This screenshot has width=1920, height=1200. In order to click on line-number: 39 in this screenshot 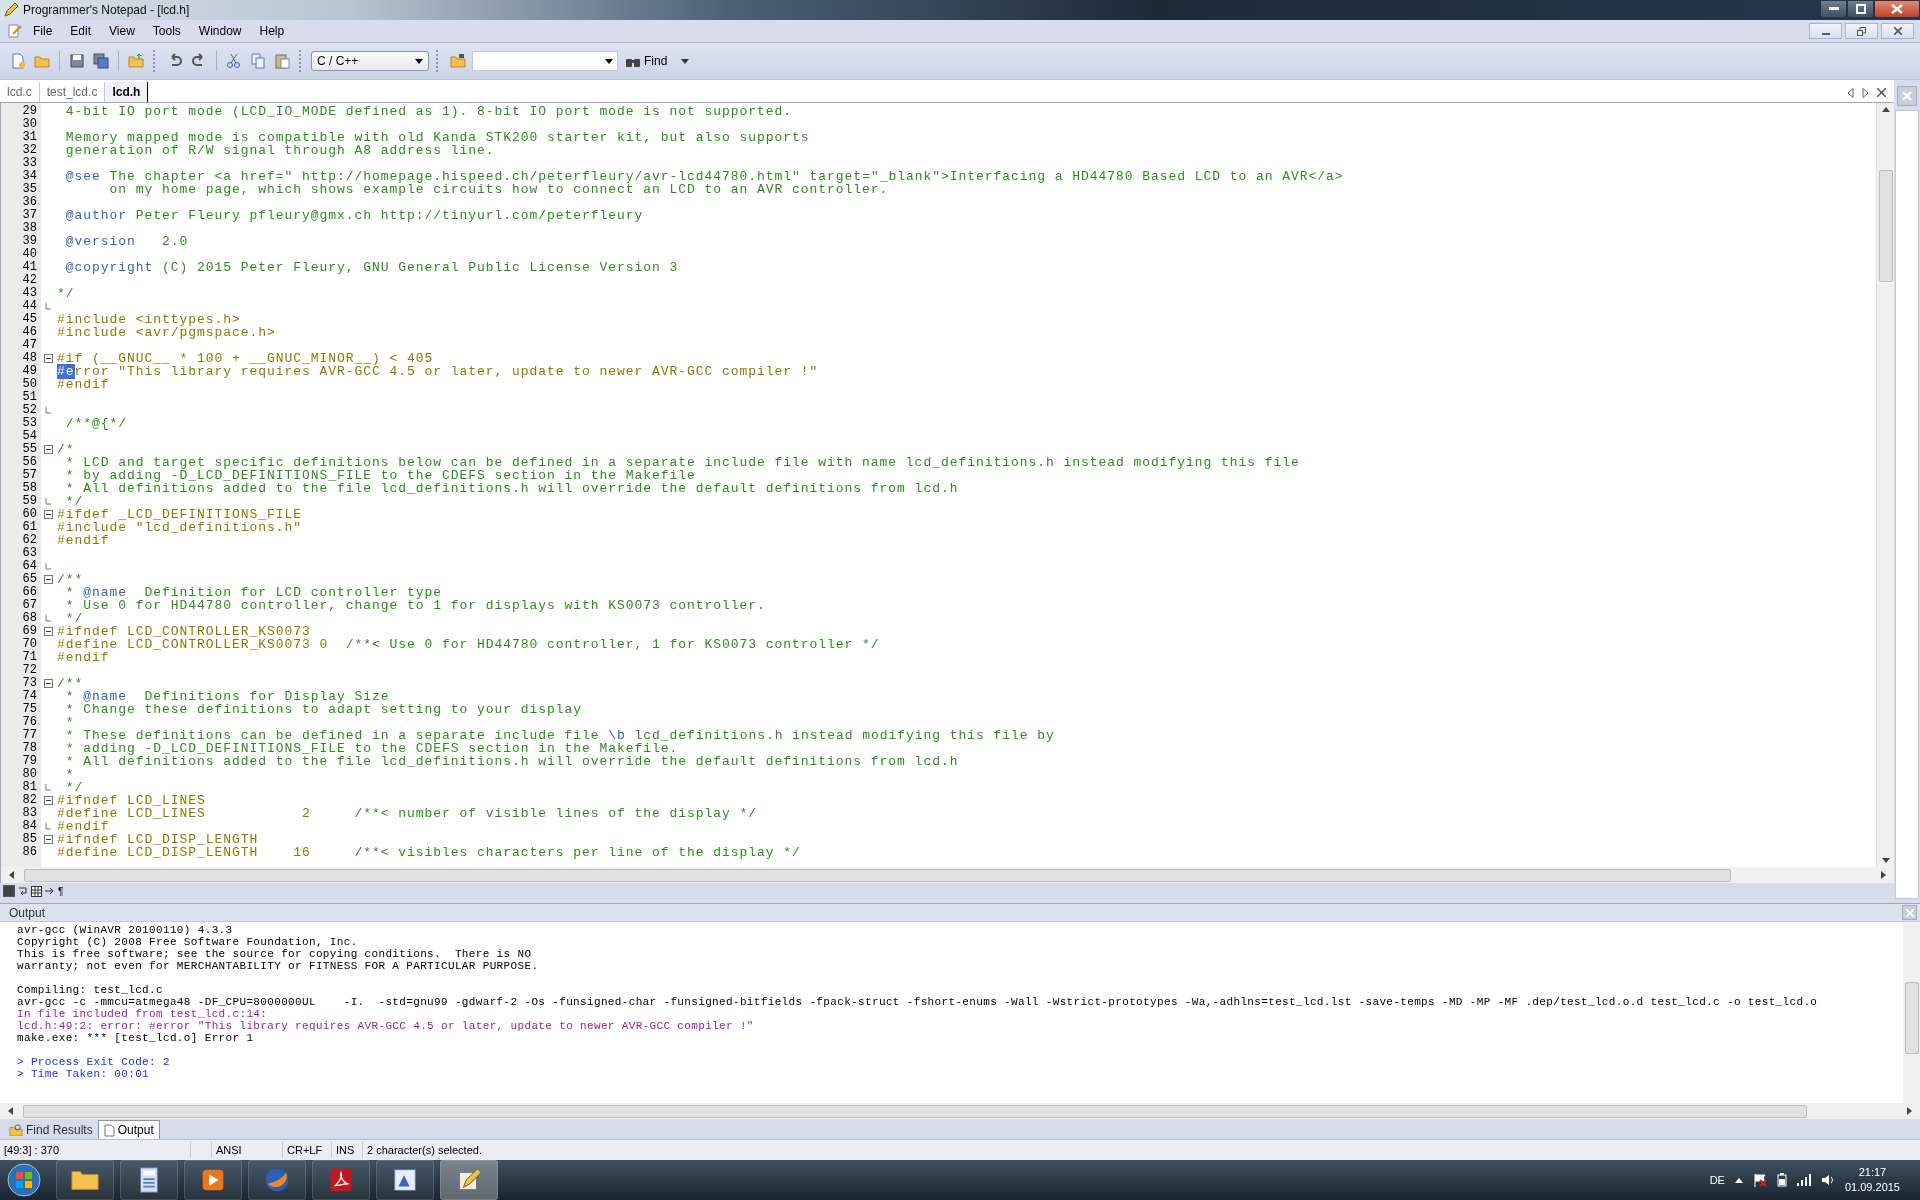, I will do `click(29, 241)`.